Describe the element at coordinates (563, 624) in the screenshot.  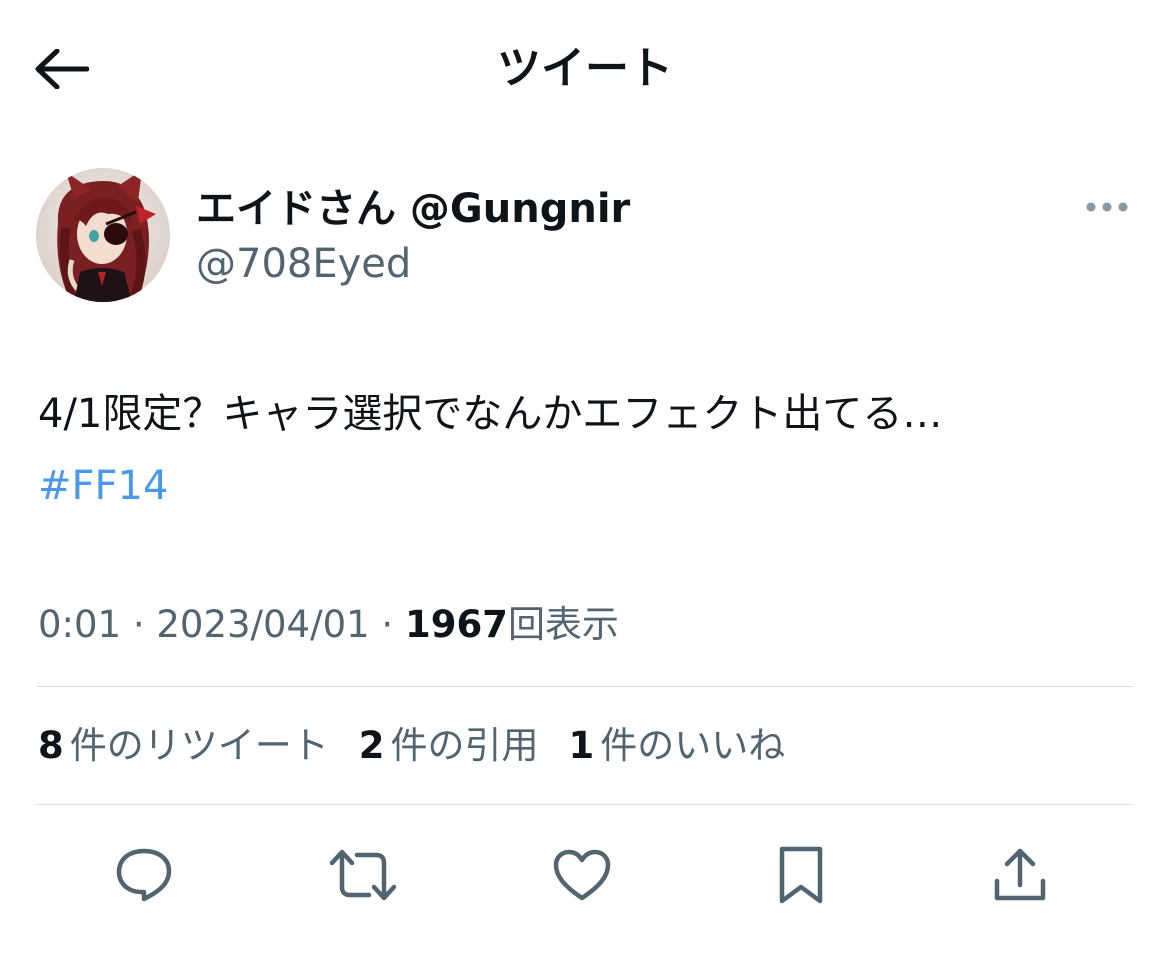
I see `views-label: 回表示` at that location.